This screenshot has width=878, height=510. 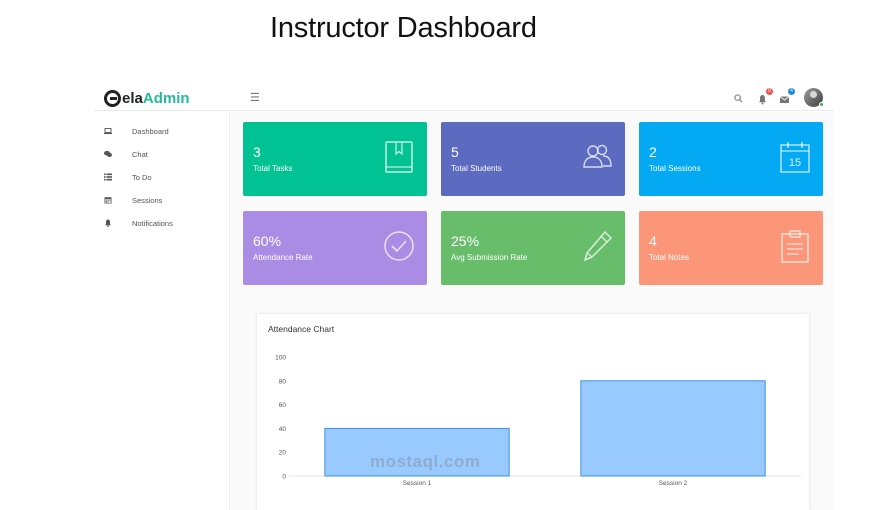 I want to click on stat-value: 60%, so click(x=267, y=241).